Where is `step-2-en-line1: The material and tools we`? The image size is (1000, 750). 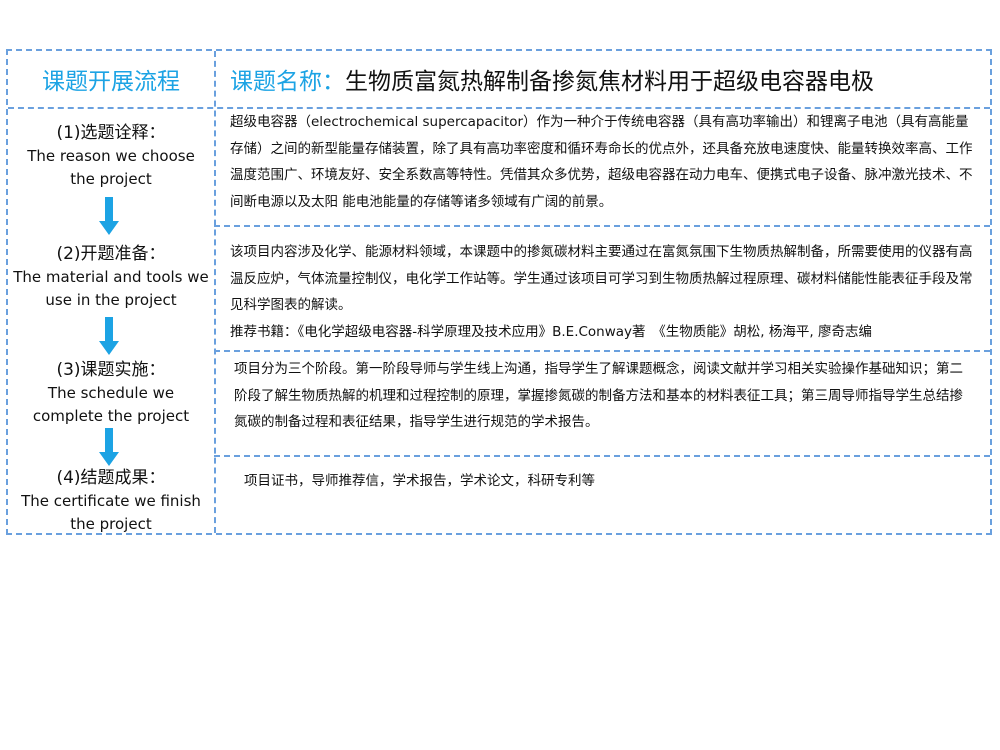 step-2-en-line1: The material and tools we is located at coordinates (111, 277).